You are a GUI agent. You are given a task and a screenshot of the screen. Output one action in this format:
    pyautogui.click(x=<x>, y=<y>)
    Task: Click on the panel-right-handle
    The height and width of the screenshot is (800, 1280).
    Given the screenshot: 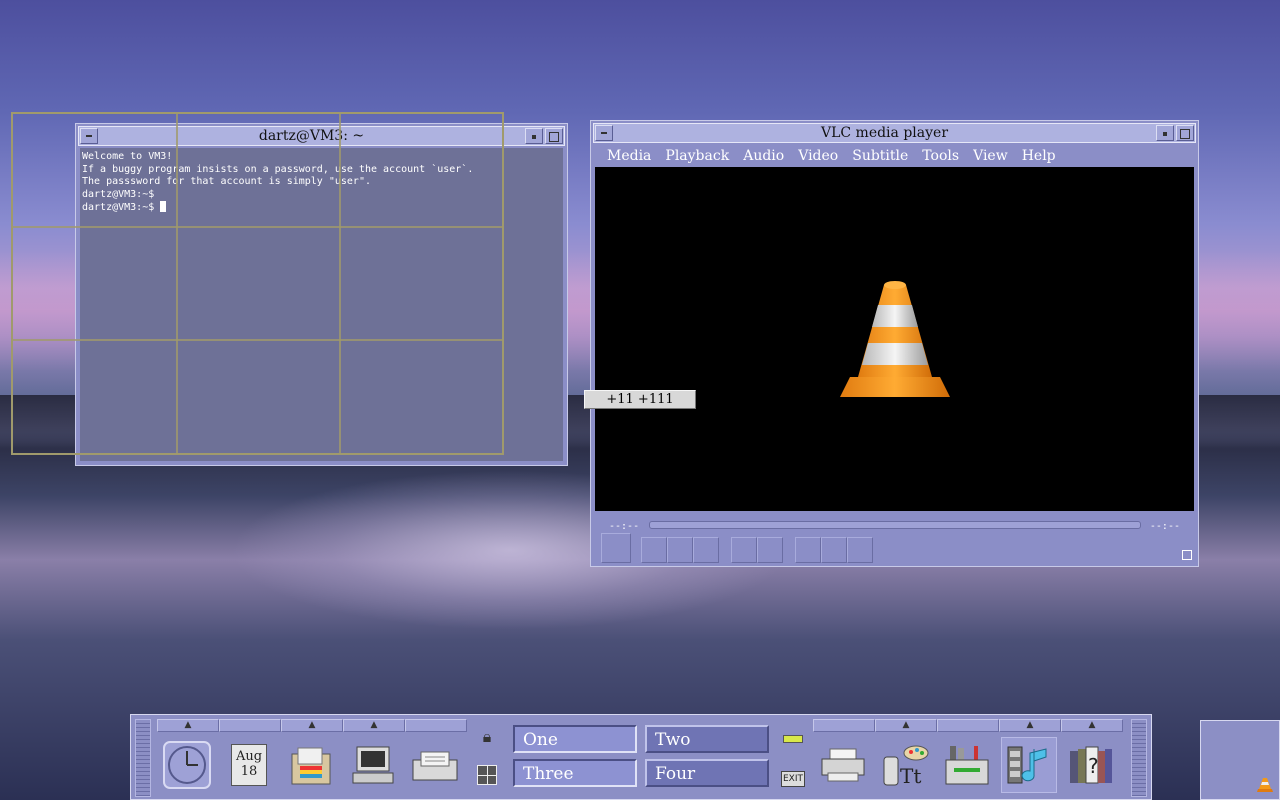 What is the action you would take?
    pyautogui.click(x=1139, y=758)
    